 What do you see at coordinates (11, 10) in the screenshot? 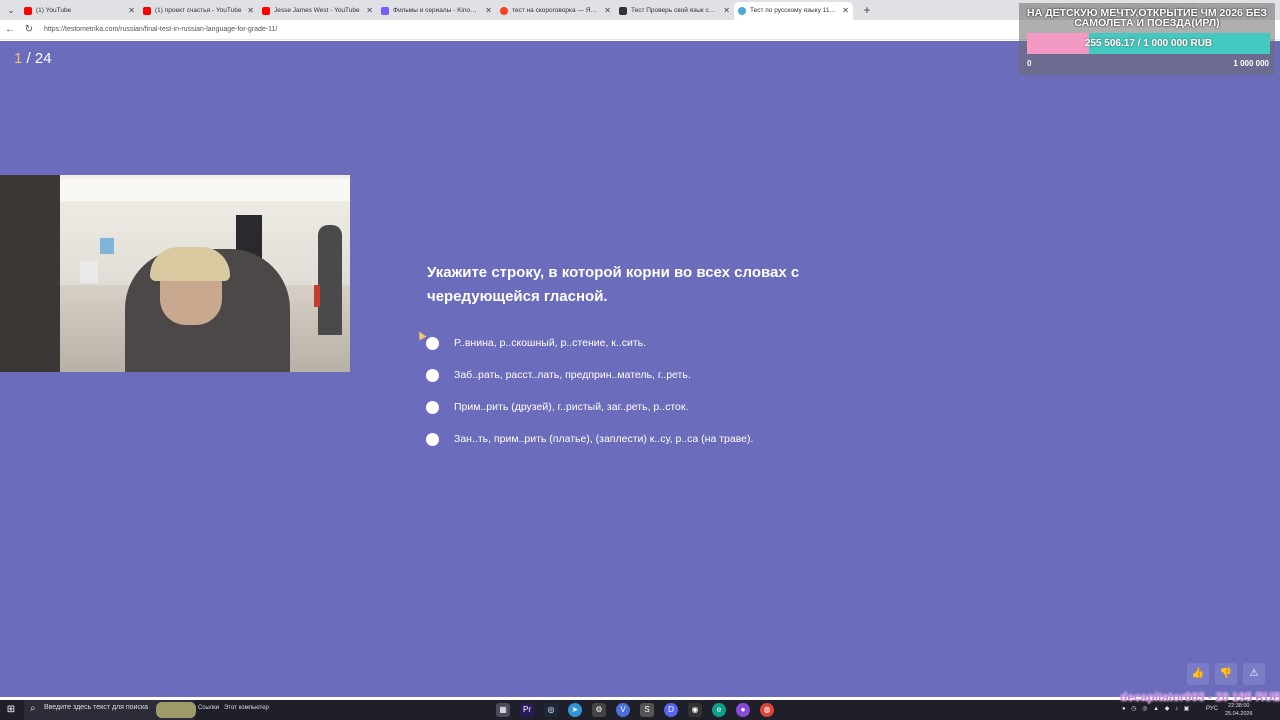
I see `tab-search-icon: ⌄` at bounding box center [11, 10].